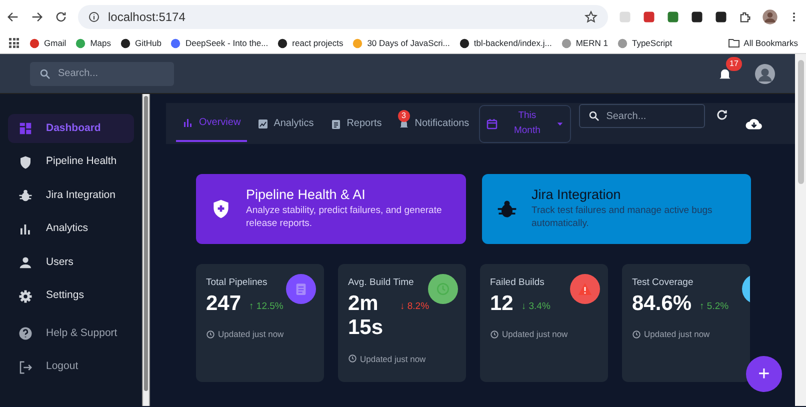  I want to click on sidebar-item: Dashboard, so click(71, 128).